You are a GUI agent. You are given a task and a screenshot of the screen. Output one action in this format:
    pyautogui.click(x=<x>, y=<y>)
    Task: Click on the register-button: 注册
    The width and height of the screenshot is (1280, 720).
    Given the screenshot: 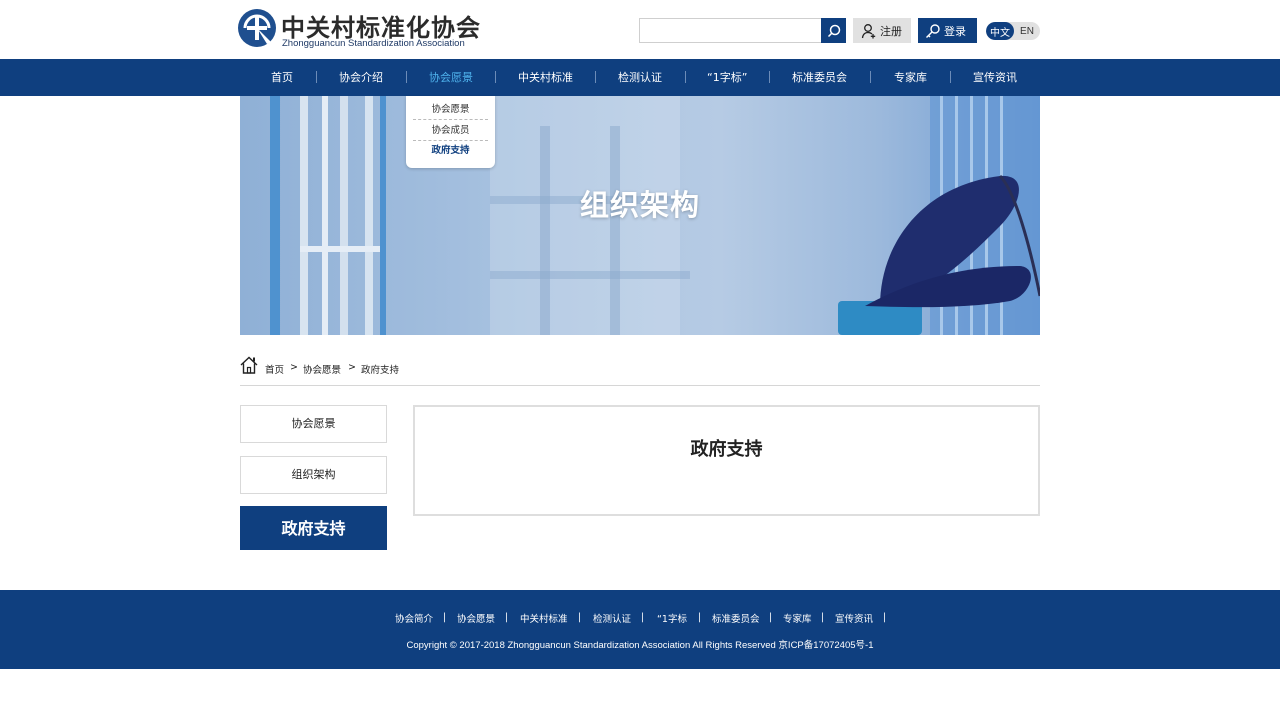 What is the action you would take?
    pyautogui.click(x=882, y=30)
    